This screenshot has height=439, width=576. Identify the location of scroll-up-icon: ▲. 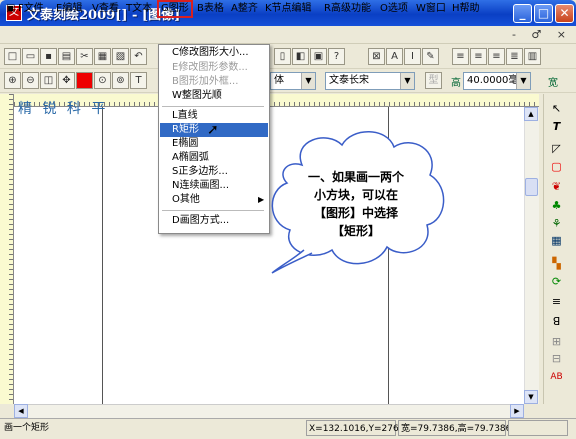
(531, 114).